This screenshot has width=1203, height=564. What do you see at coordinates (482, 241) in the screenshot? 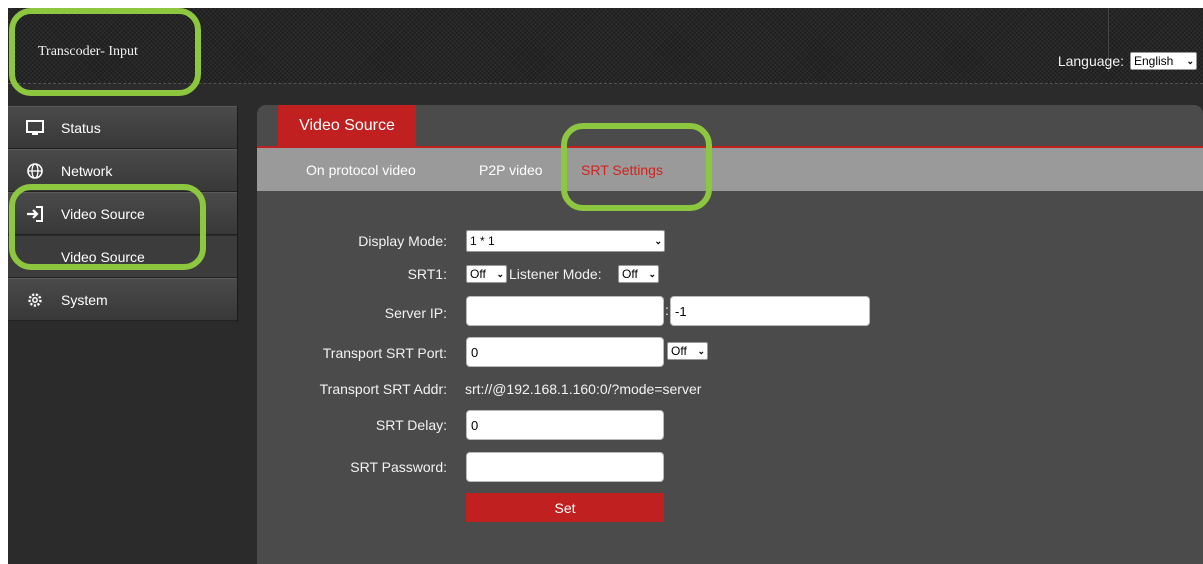
I see `display-mode-value: 1 * 1` at bounding box center [482, 241].